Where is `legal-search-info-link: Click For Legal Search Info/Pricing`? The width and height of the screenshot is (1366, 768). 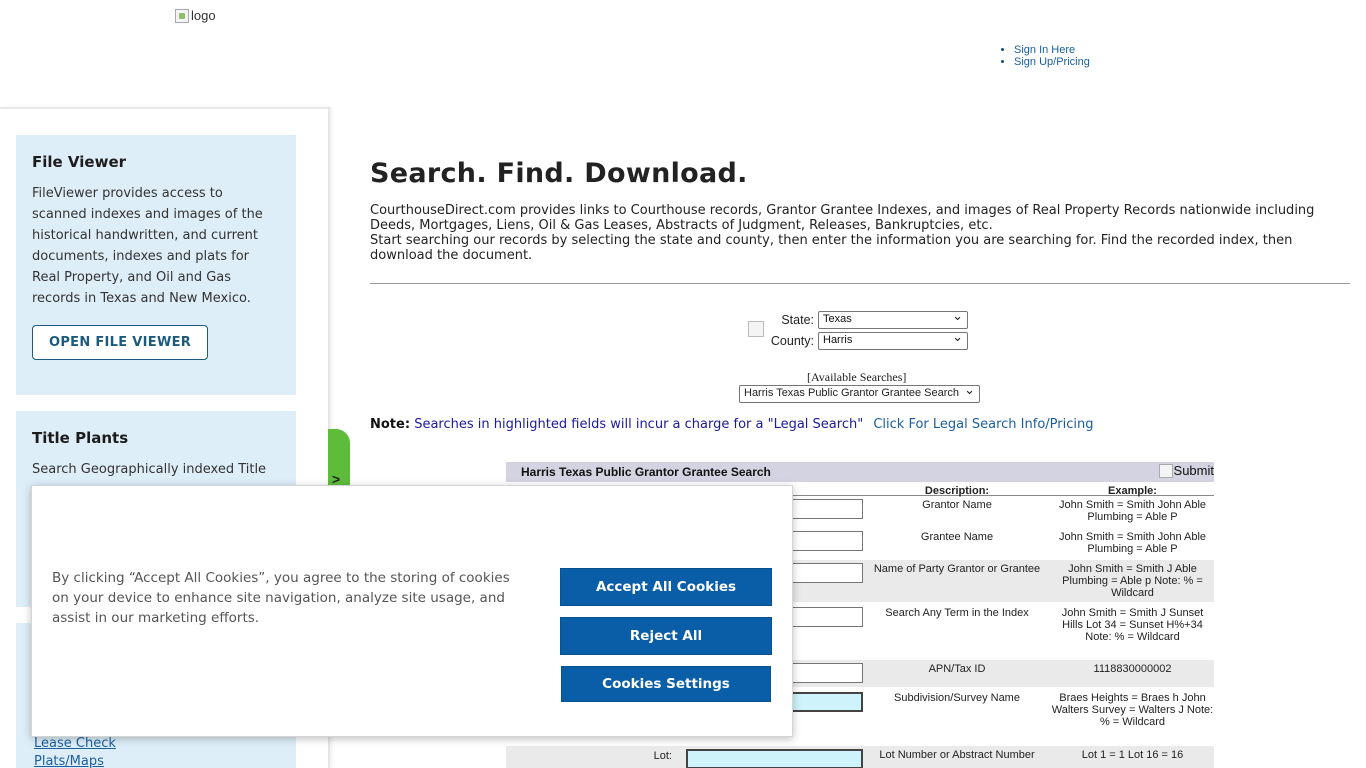
legal-search-info-link: Click For Legal Search Info/Pricing is located at coordinates (983, 424).